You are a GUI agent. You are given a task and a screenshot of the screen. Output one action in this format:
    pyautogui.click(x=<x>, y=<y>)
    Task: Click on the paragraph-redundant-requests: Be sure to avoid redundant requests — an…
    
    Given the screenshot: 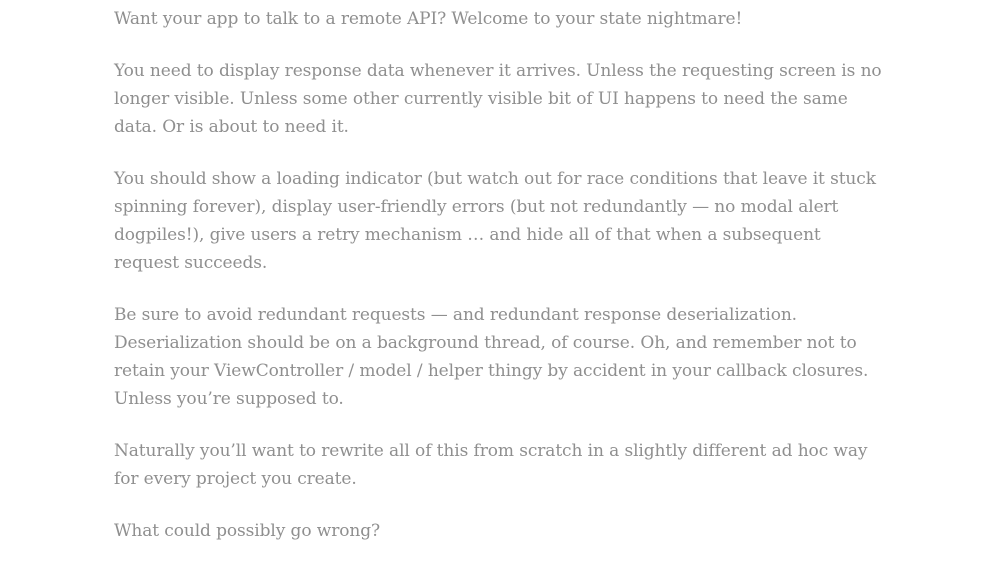 What is the action you would take?
    pyautogui.click(x=491, y=357)
    